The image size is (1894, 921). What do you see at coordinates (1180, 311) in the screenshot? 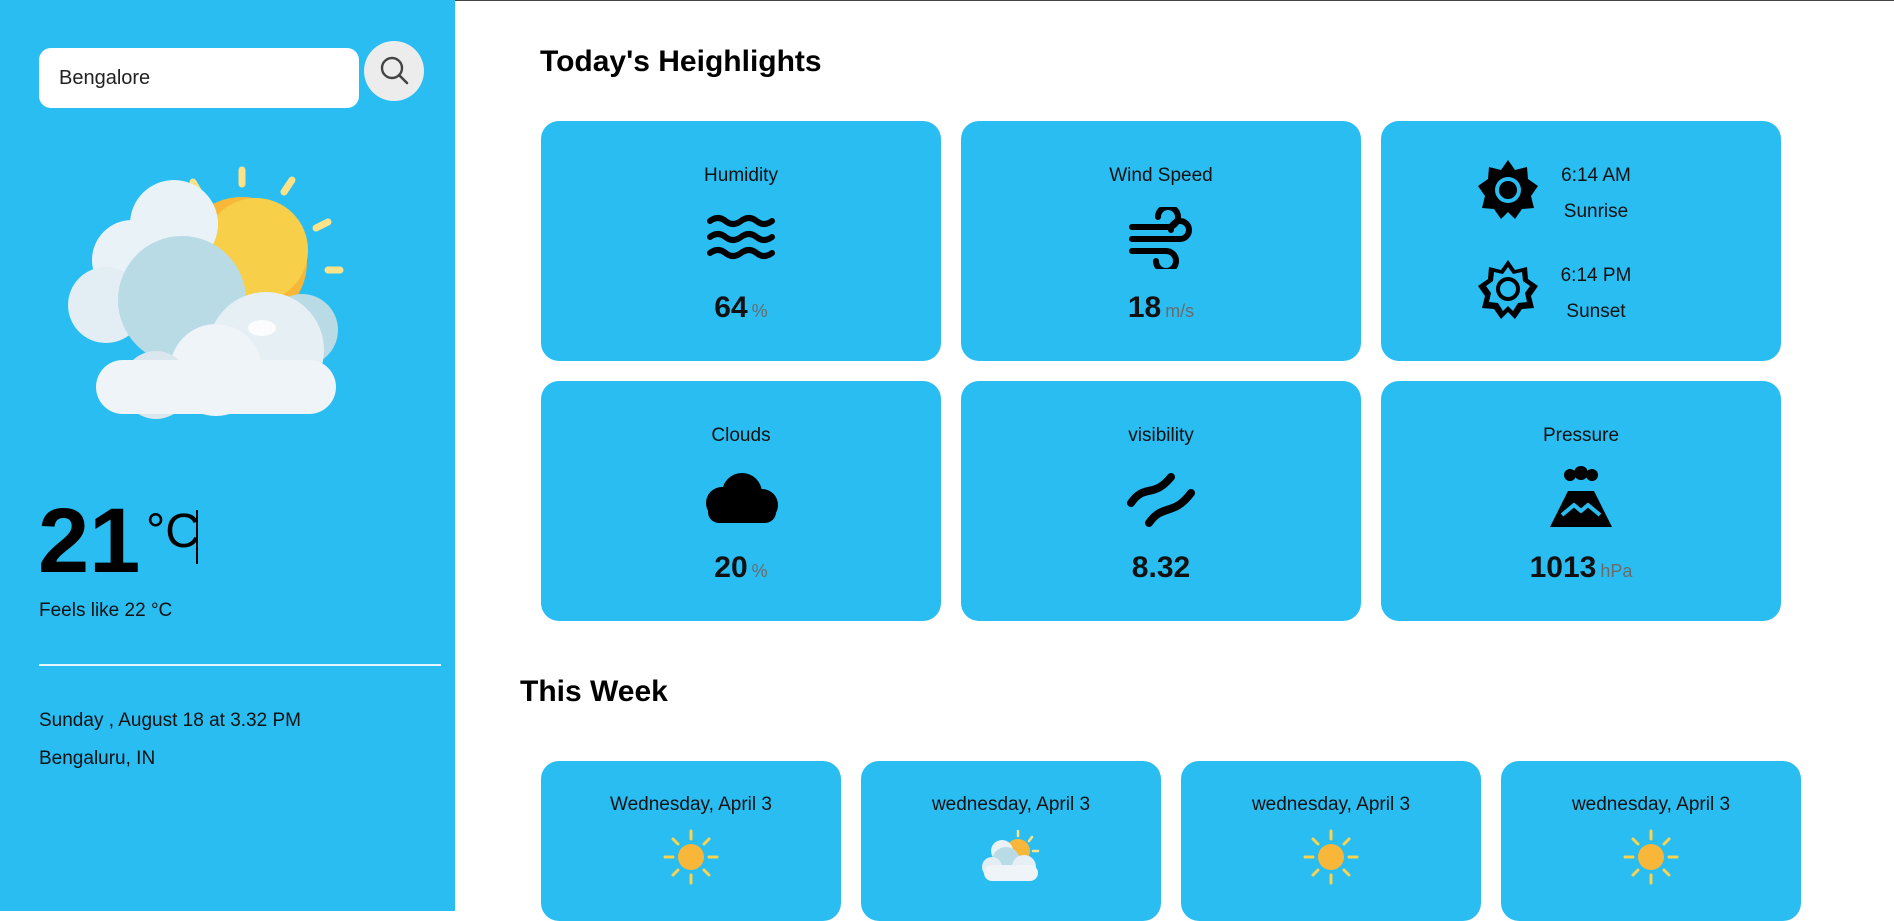
I see `wind-speed-unit: m/s` at bounding box center [1180, 311].